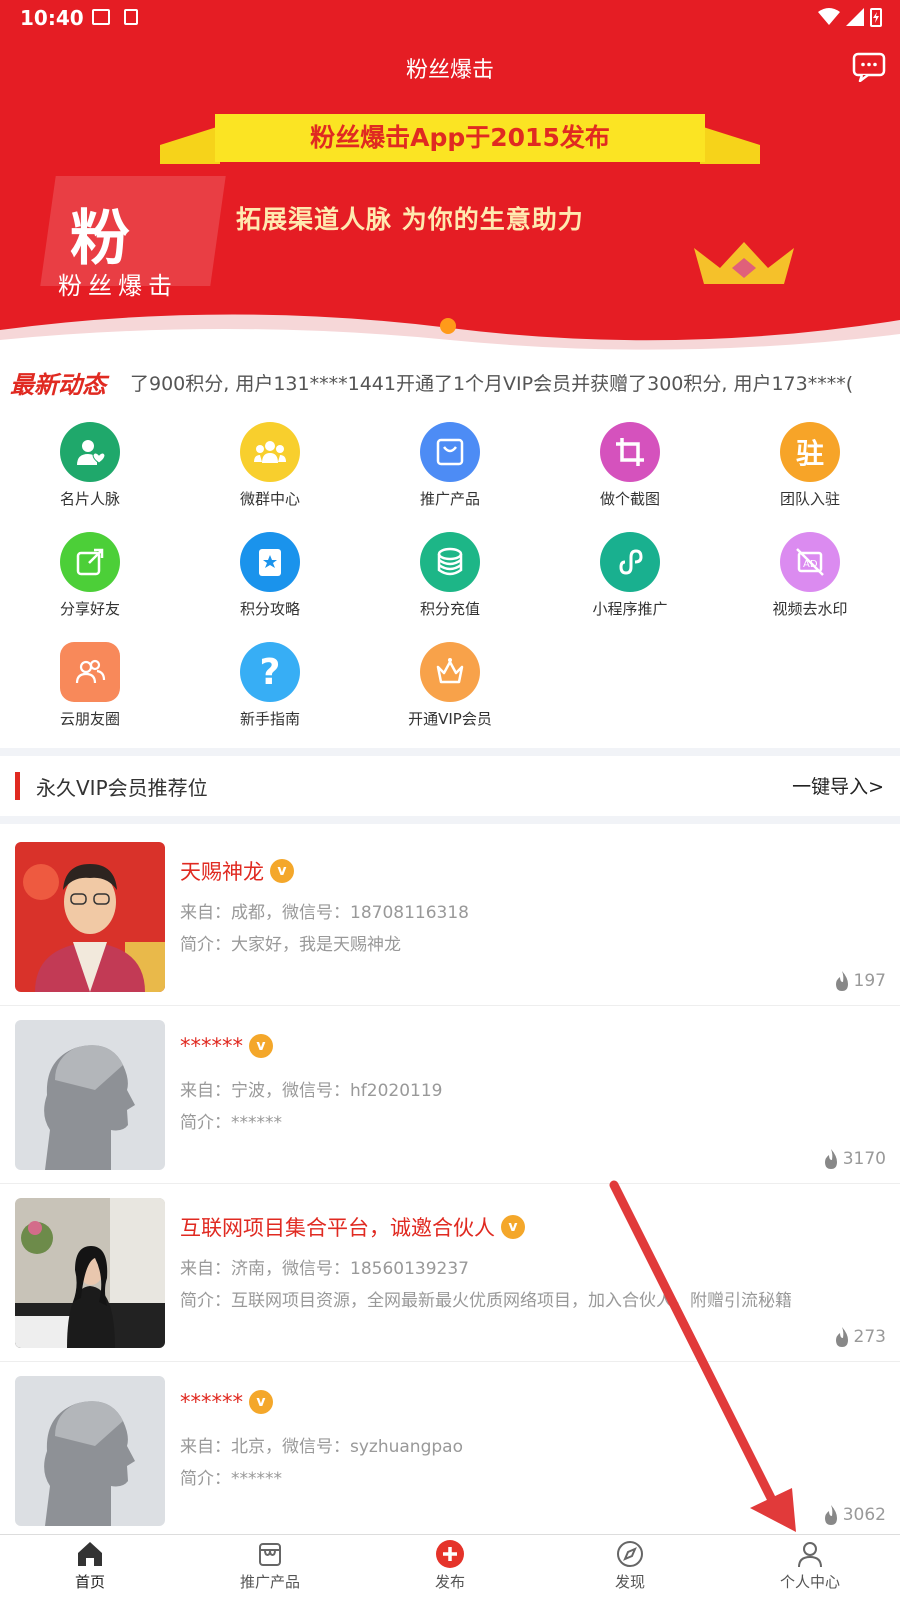  What do you see at coordinates (630, 609) in the screenshot?
I see `grid-label: 小程序推广` at bounding box center [630, 609].